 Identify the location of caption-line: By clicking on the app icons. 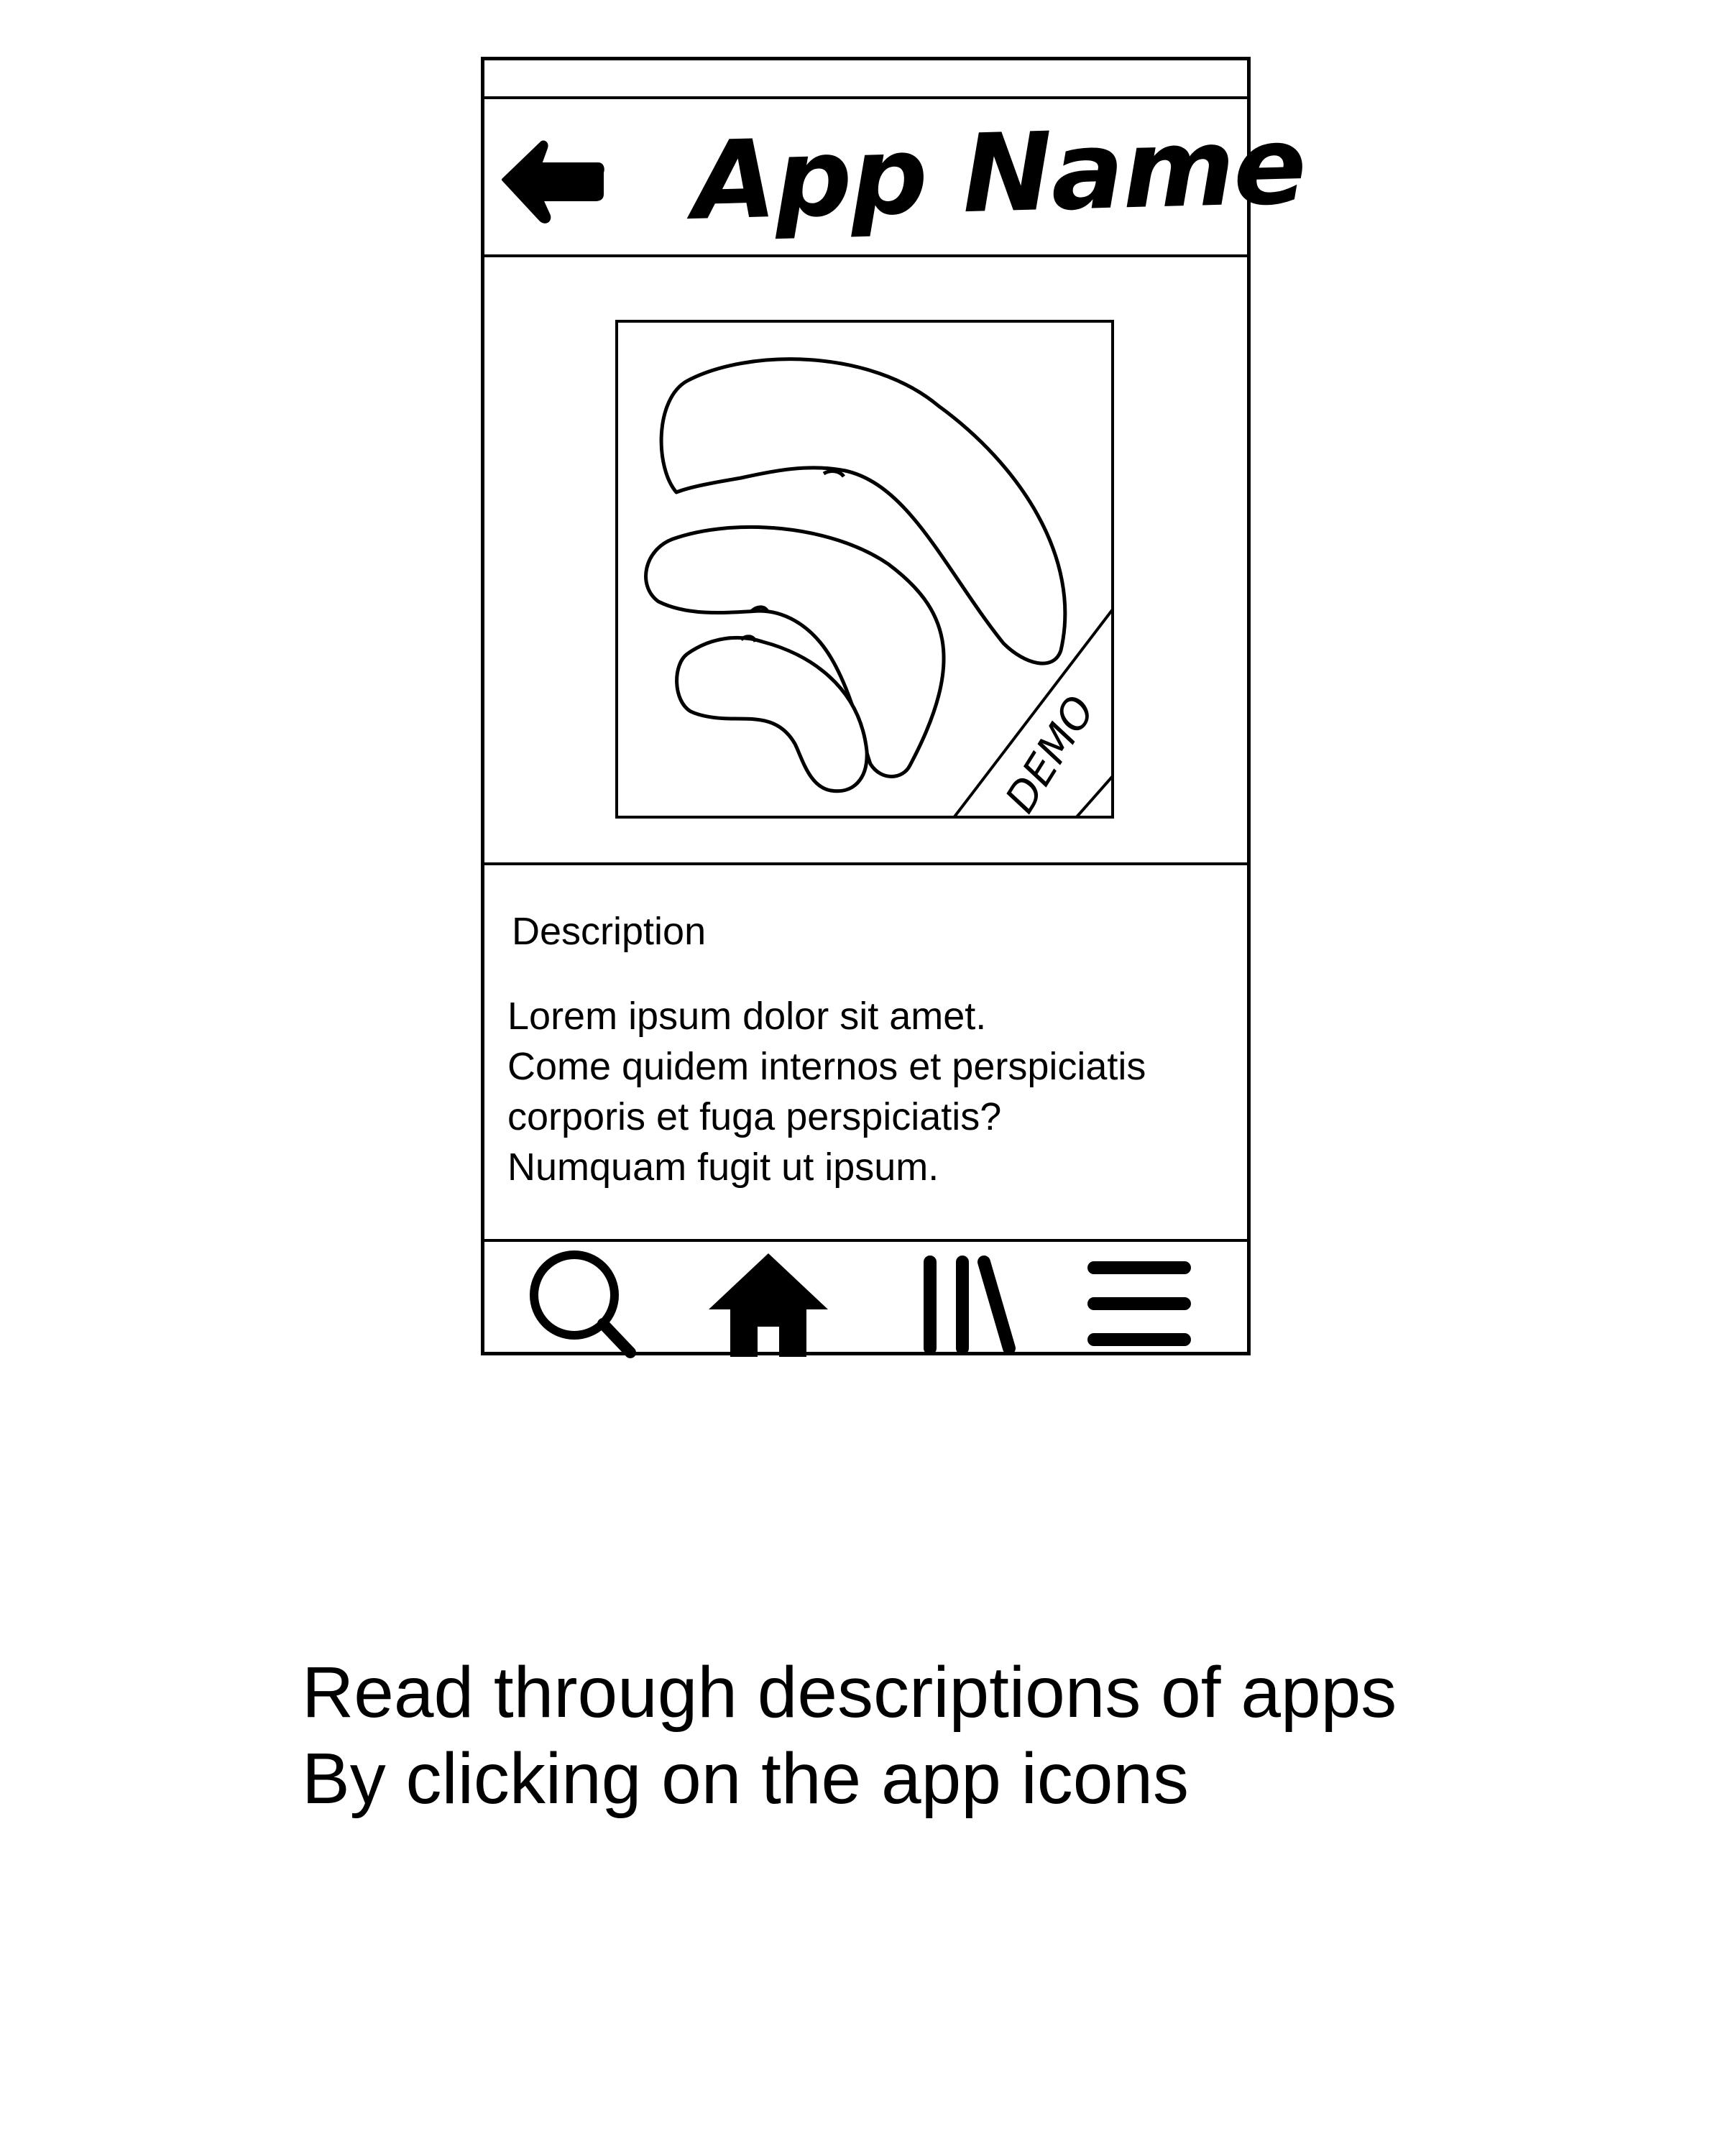
(746, 1778).